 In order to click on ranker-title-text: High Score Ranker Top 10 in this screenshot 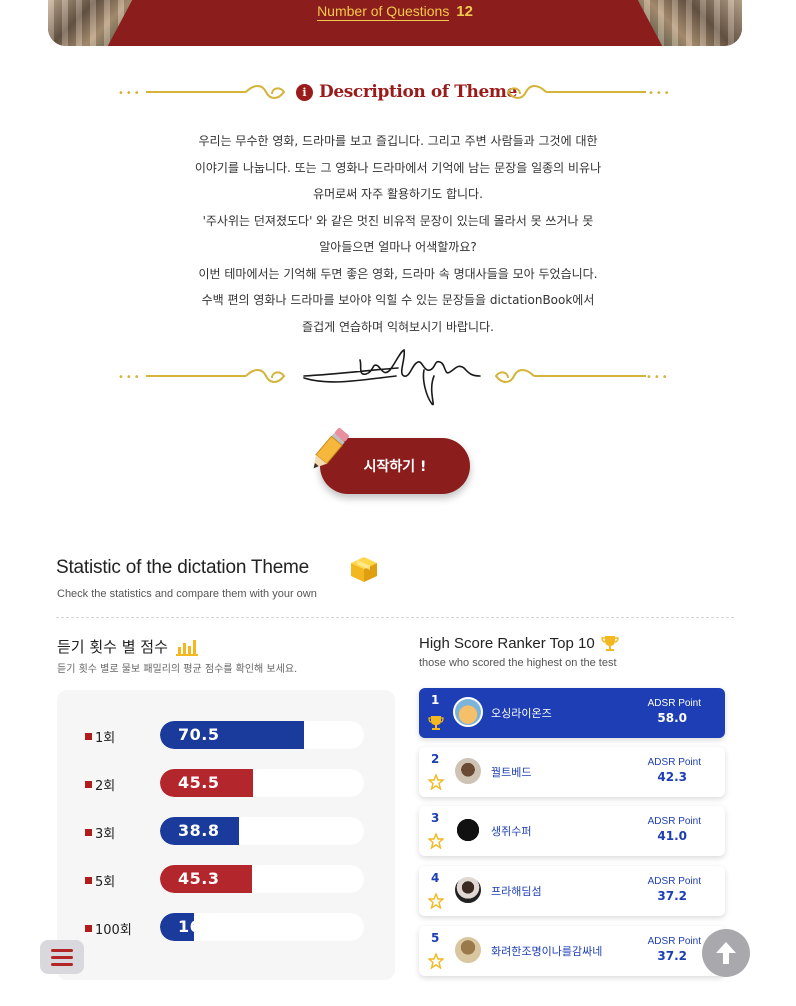, I will do `click(507, 643)`.